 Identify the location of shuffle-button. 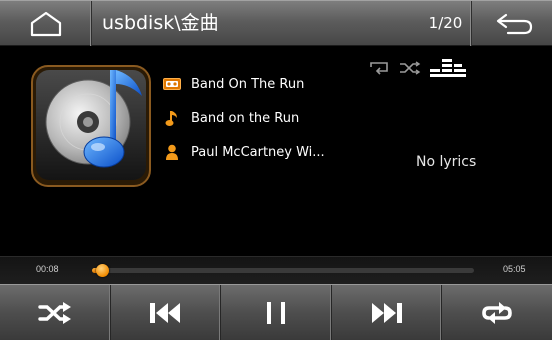
(55, 312).